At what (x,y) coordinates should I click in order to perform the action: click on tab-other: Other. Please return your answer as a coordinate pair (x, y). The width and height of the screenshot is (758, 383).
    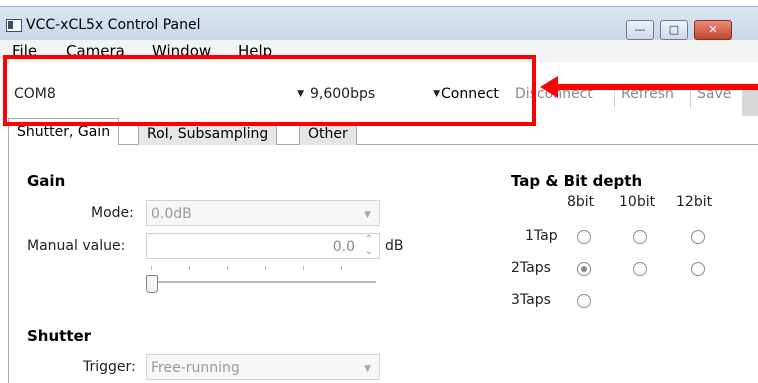
    Looking at the image, I should click on (328, 133).